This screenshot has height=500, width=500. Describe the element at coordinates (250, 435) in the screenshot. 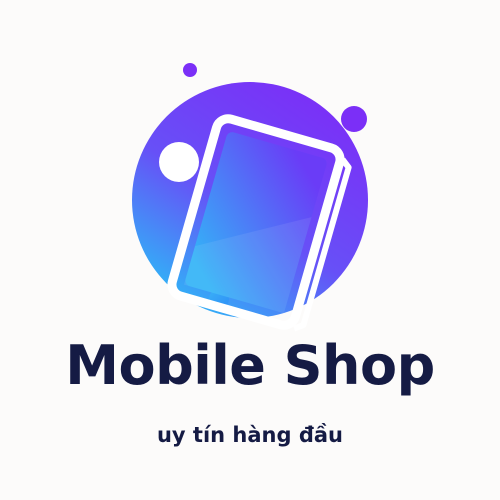

I see `brand-tagline: uy tín hàng đầu` at that location.